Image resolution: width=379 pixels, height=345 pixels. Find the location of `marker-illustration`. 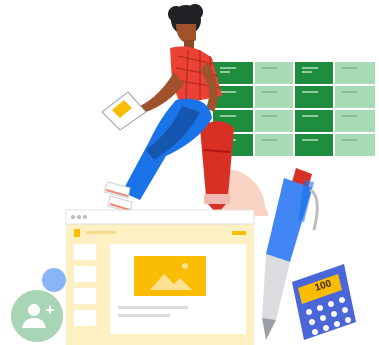

marker-illustration is located at coordinates (217, 167).